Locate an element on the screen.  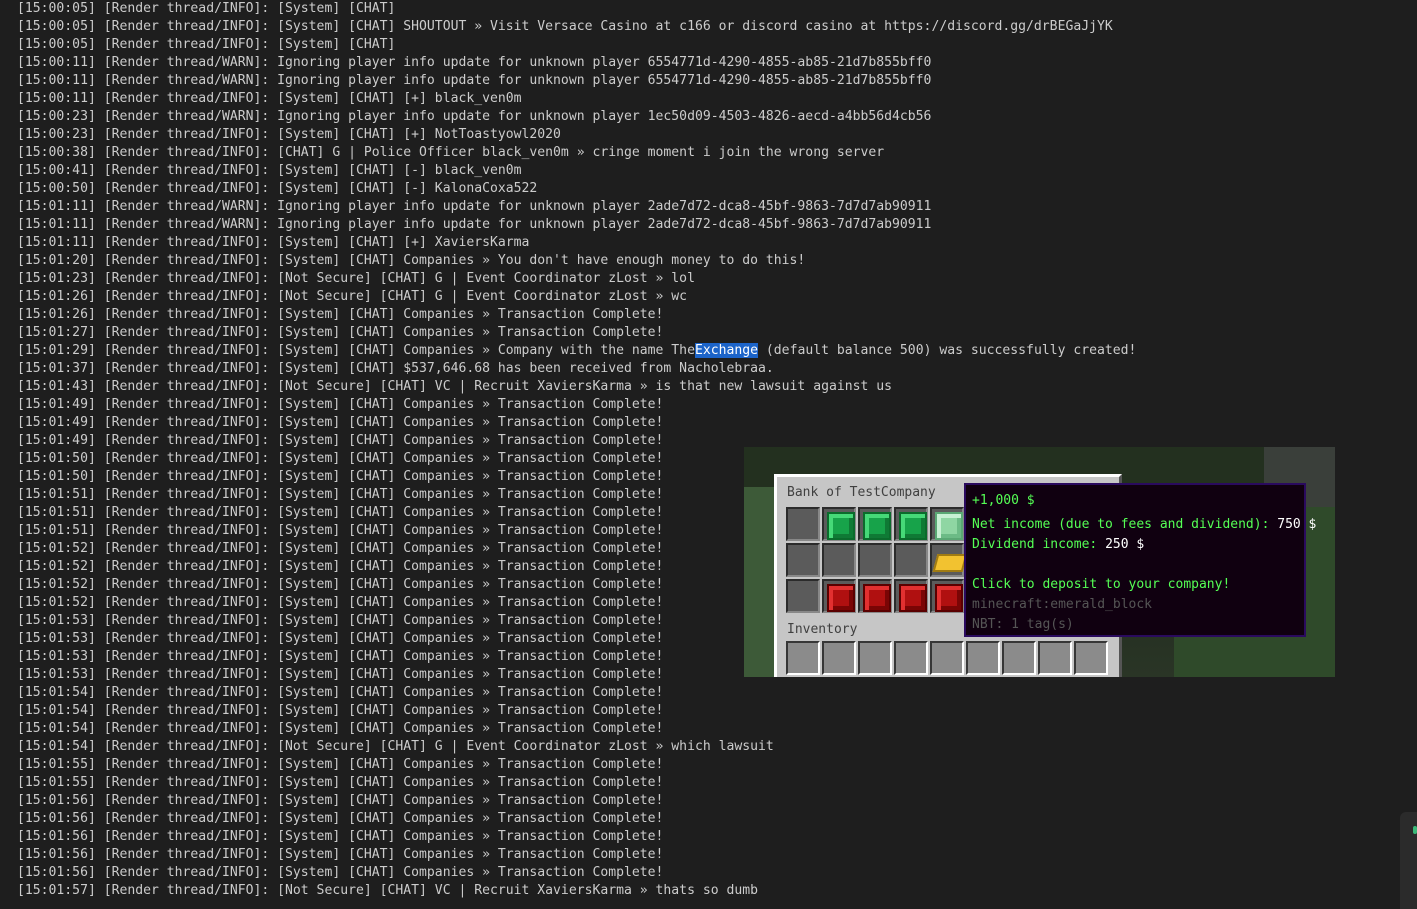
tooltip-action: Click to deposit to your company! is located at coordinates (1101, 584).